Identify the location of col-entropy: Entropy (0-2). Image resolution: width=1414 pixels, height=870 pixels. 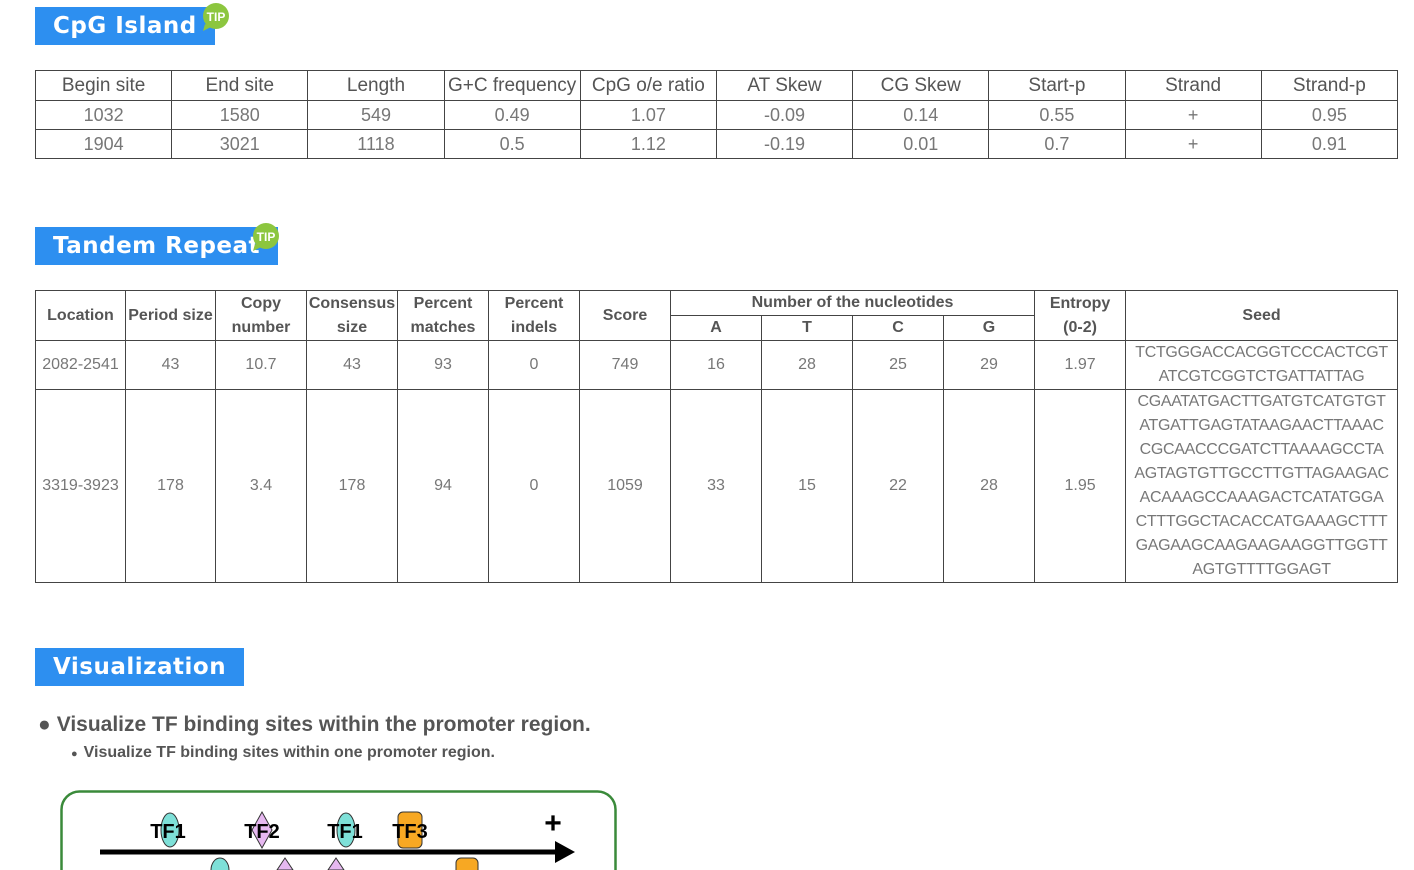
(1080, 315).